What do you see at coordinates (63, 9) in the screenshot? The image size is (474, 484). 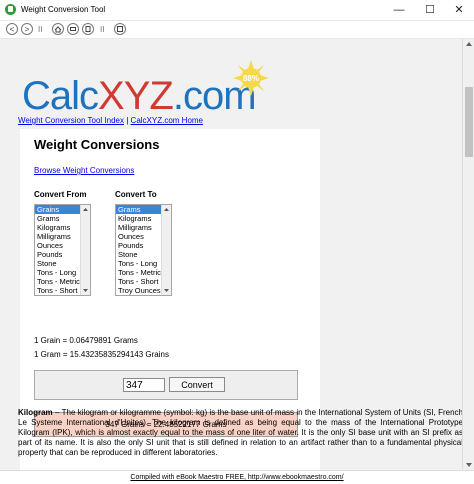 I see `window-title: Weight Conversion Tool` at bounding box center [63, 9].